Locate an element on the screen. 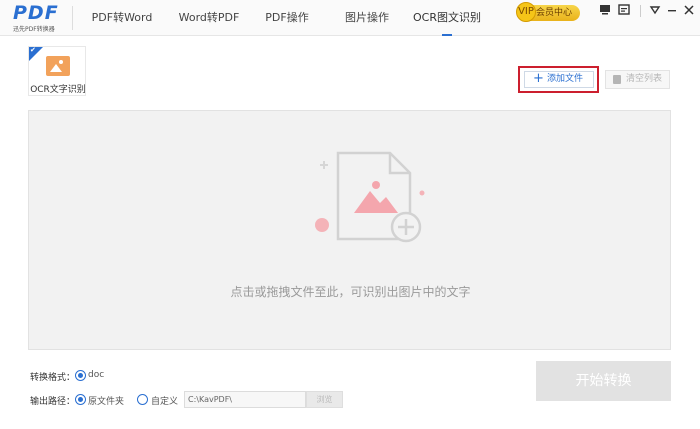  clear-list-button: 清空列表 is located at coordinates (637, 79).